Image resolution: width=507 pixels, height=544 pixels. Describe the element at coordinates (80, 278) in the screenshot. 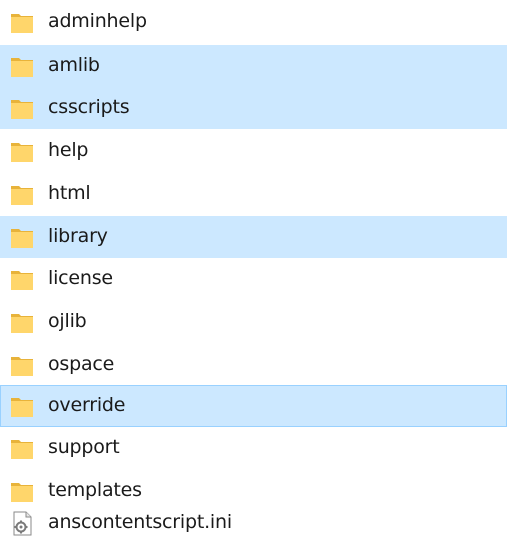

I see `list-item-label: license` at that location.